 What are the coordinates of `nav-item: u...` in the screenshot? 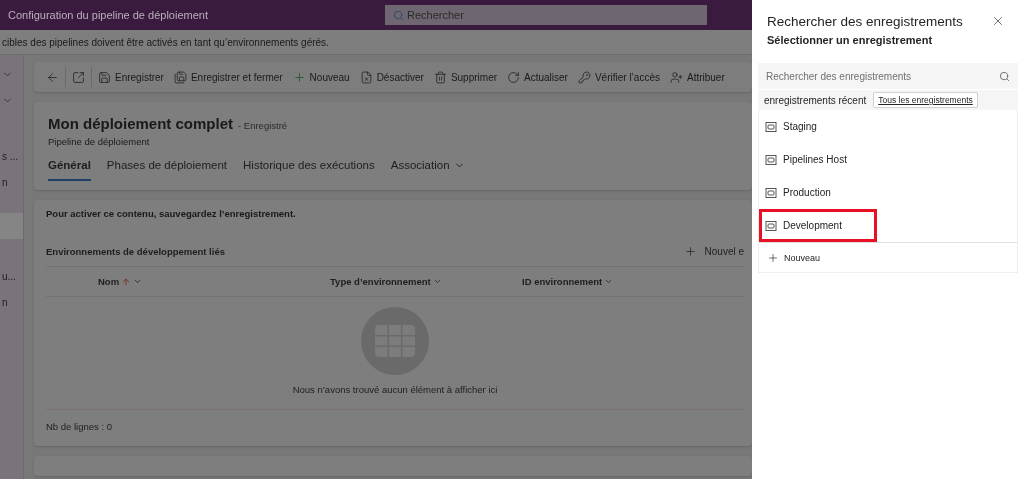 It's located at (9, 276).